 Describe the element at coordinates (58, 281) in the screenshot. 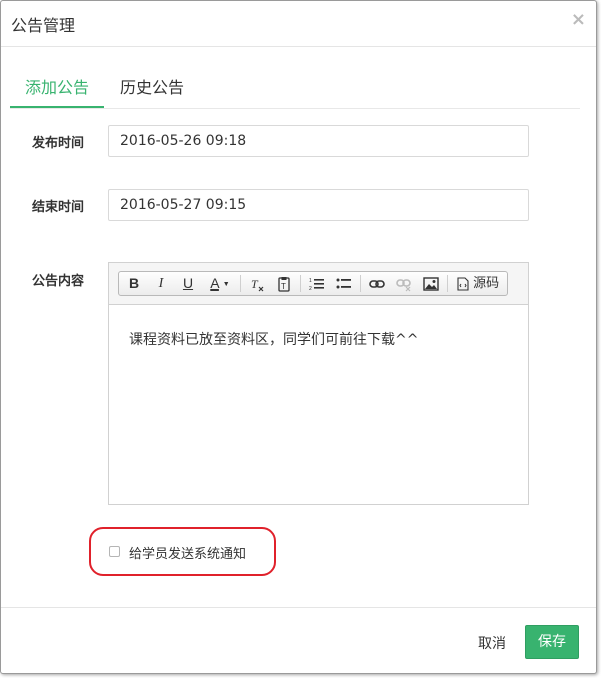

I see `content-label: 公告内容` at that location.